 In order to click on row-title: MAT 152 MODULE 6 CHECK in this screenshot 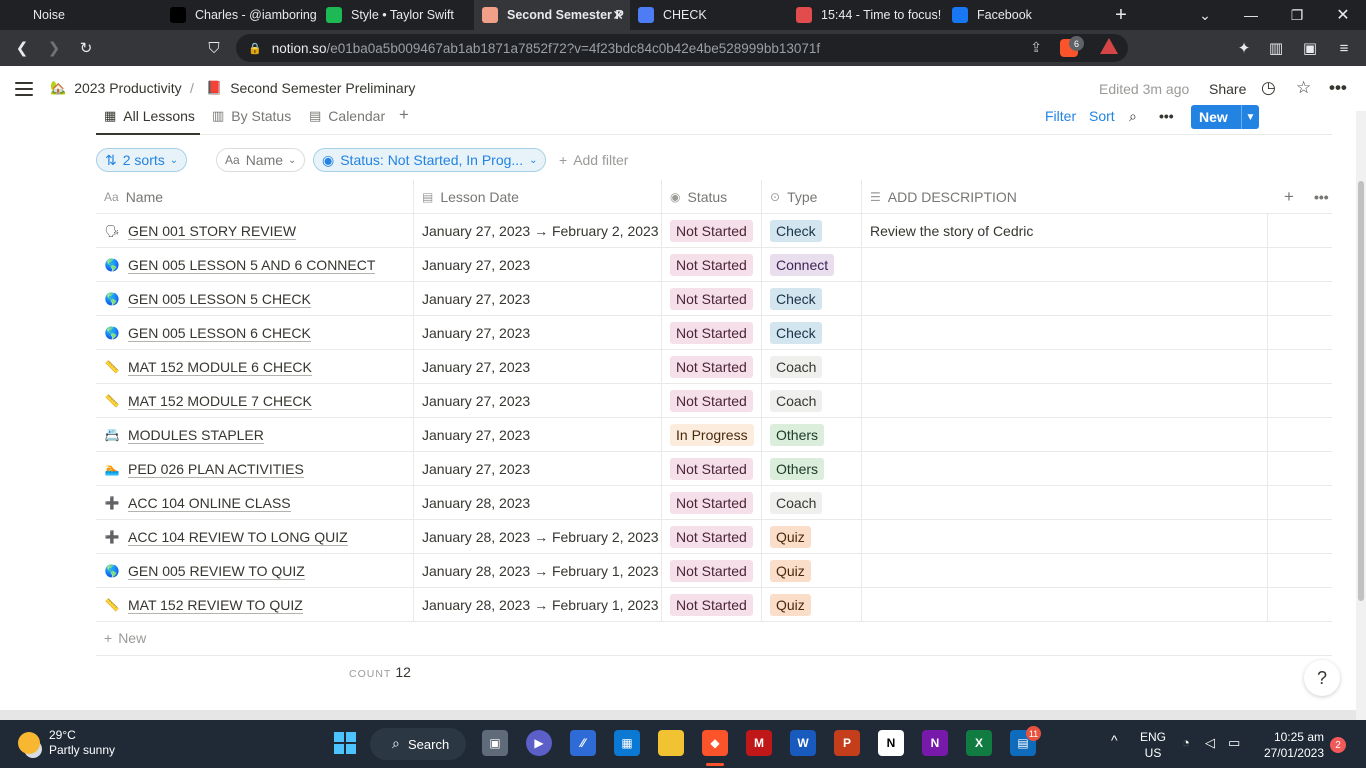, I will do `click(220, 367)`.